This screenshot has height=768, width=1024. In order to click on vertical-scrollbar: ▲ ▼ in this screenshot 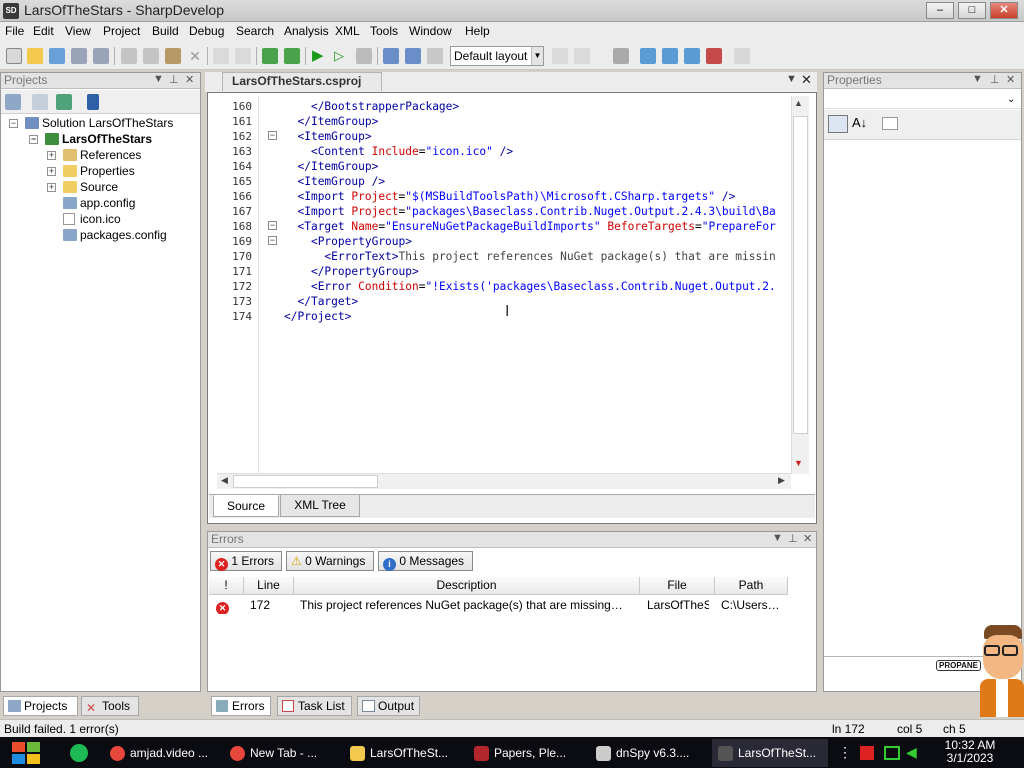, I will do `click(800, 285)`.